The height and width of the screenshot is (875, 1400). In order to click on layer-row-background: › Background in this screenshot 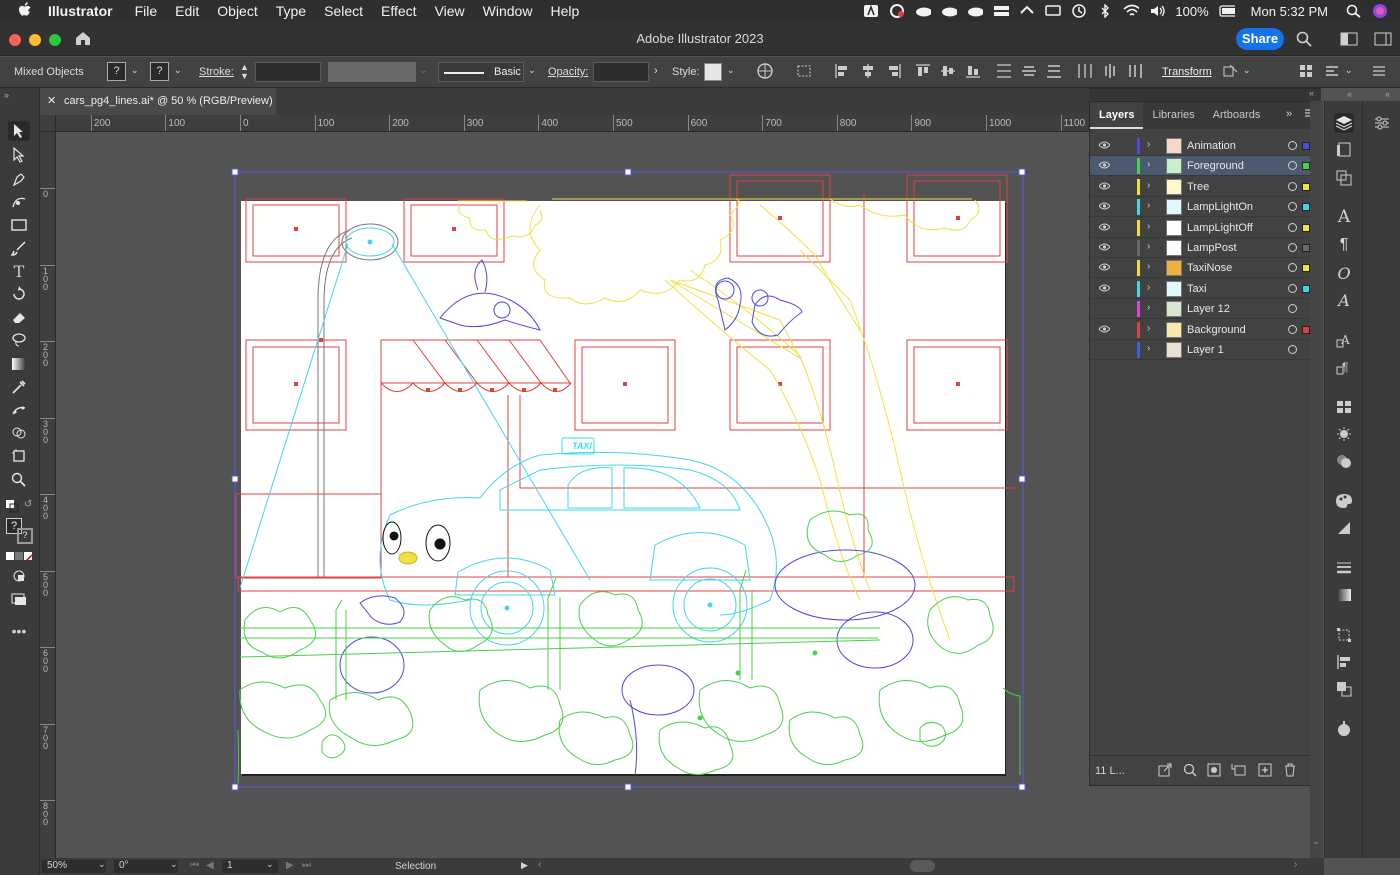, I will do `click(1205, 330)`.